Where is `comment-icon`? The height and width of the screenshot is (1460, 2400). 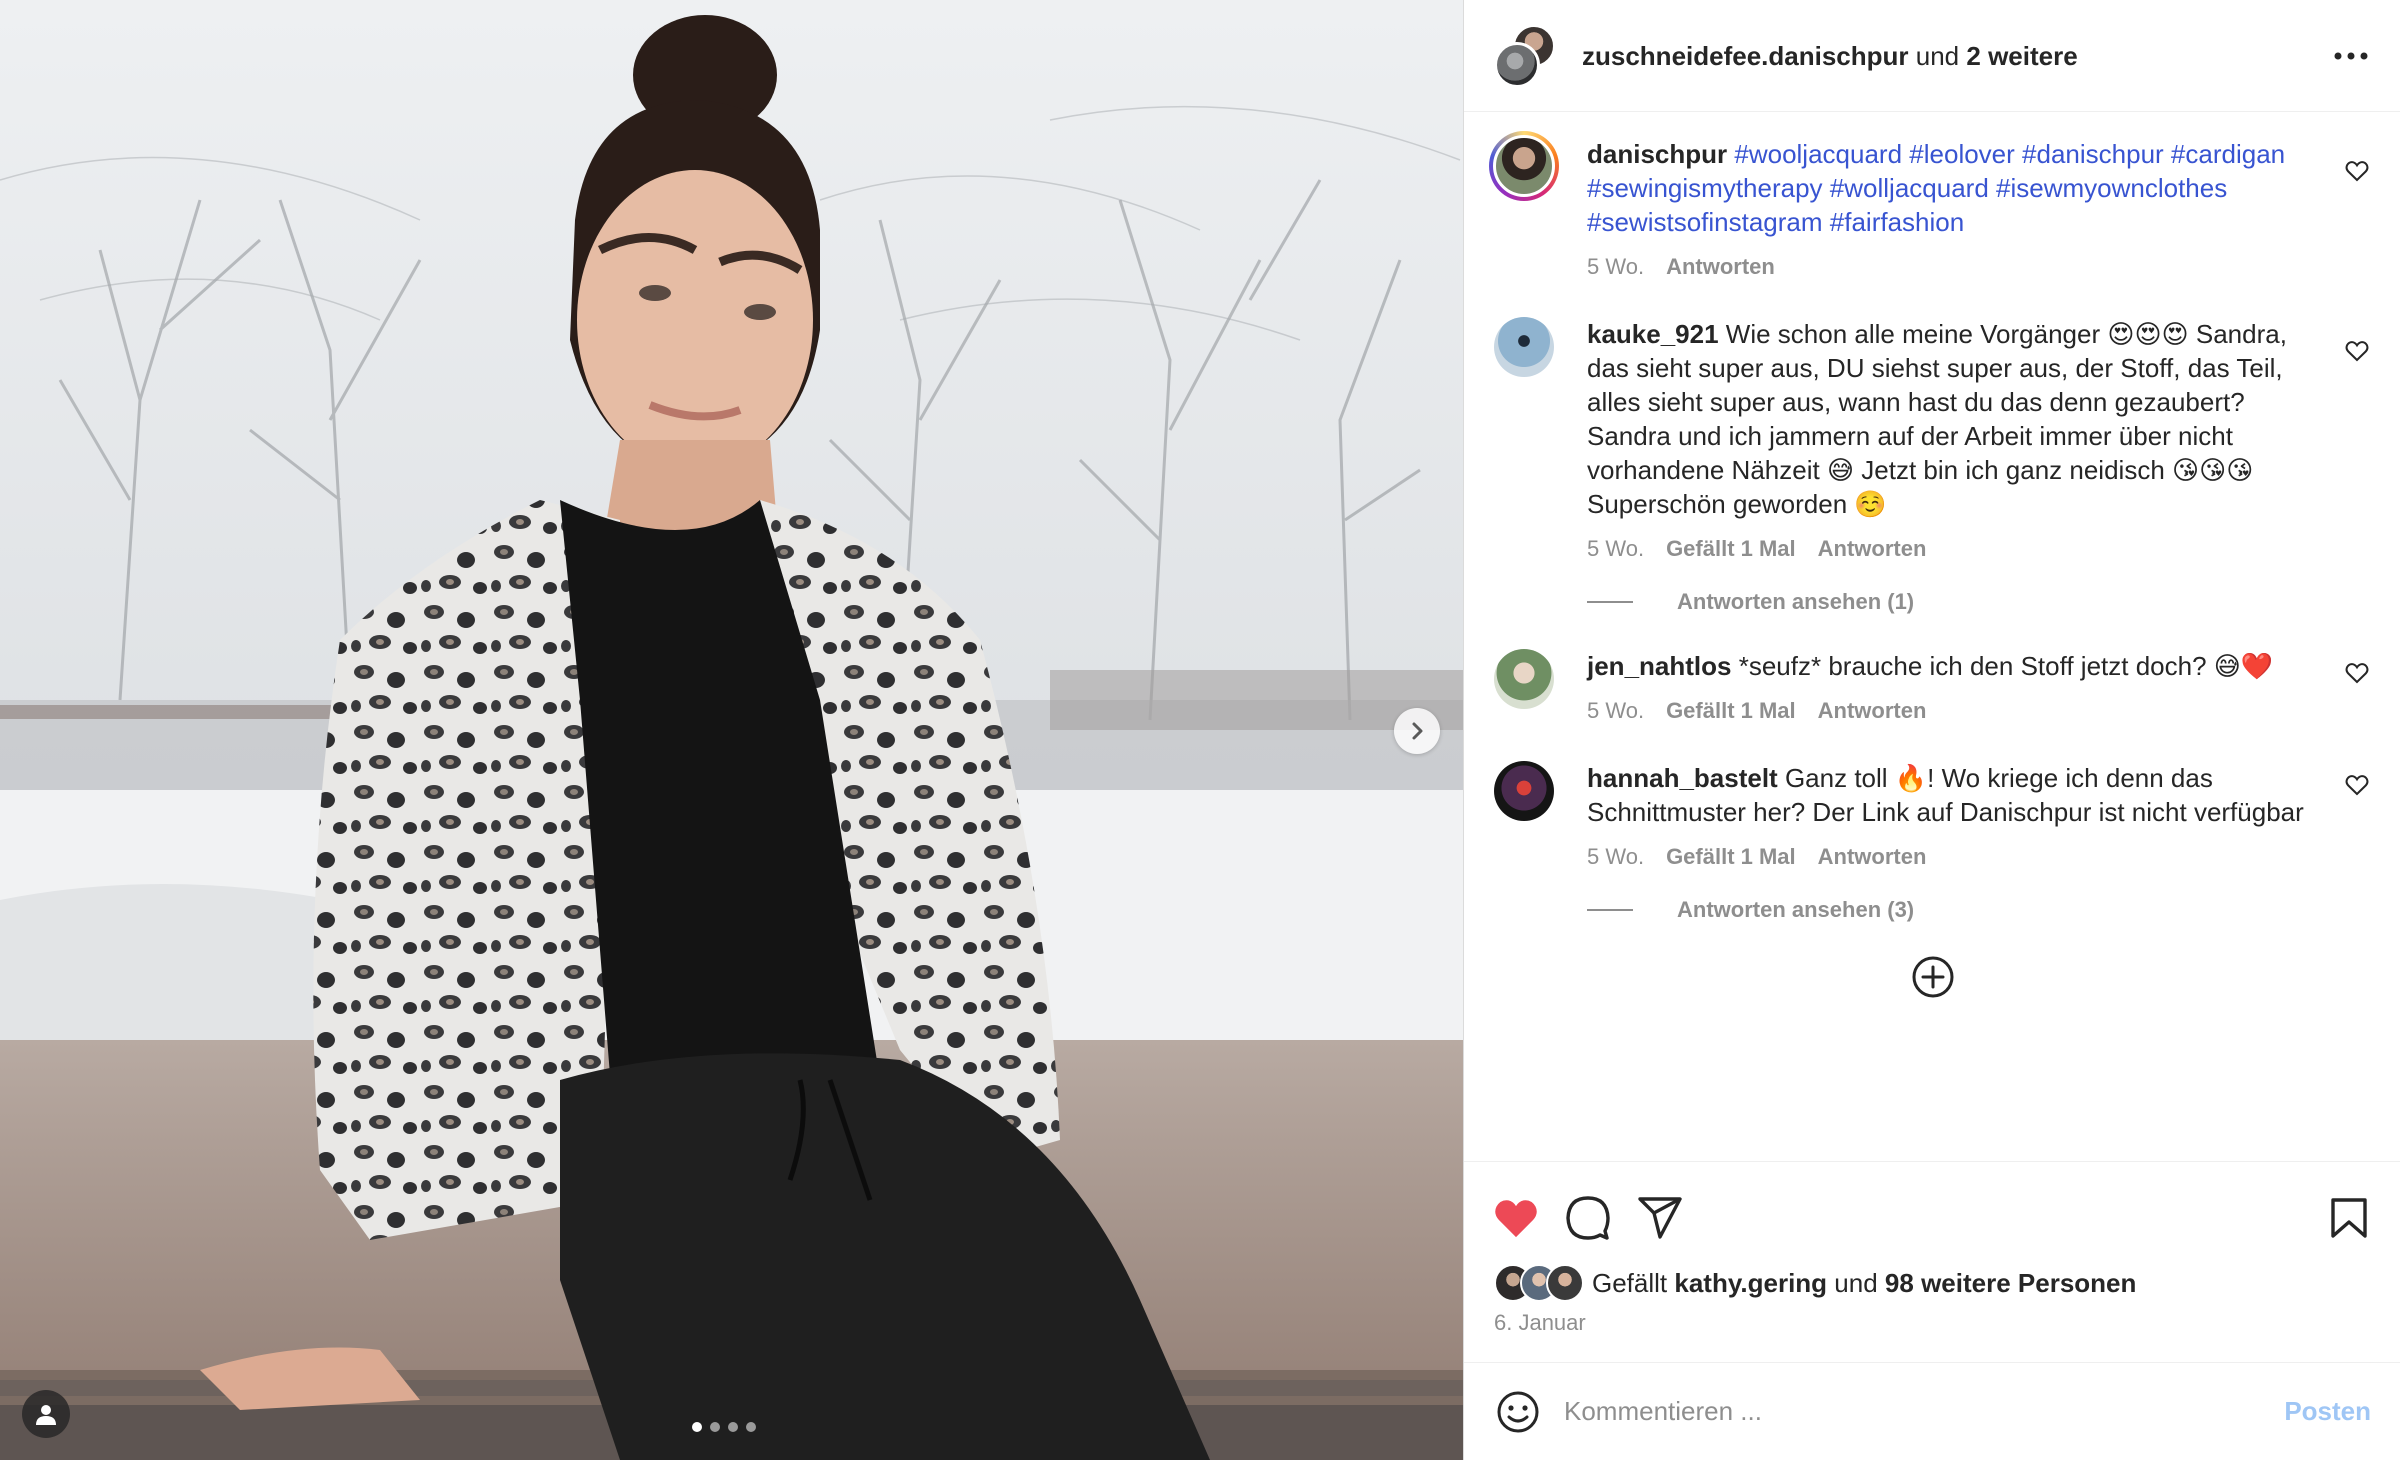
comment-icon is located at coordinates (1588, 1218).